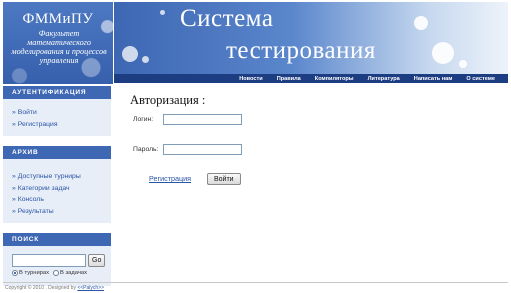  Describe the element at coordinates (61, 212) in the screenshot. I see `sidebar-item-results: » Результаты` at that location.